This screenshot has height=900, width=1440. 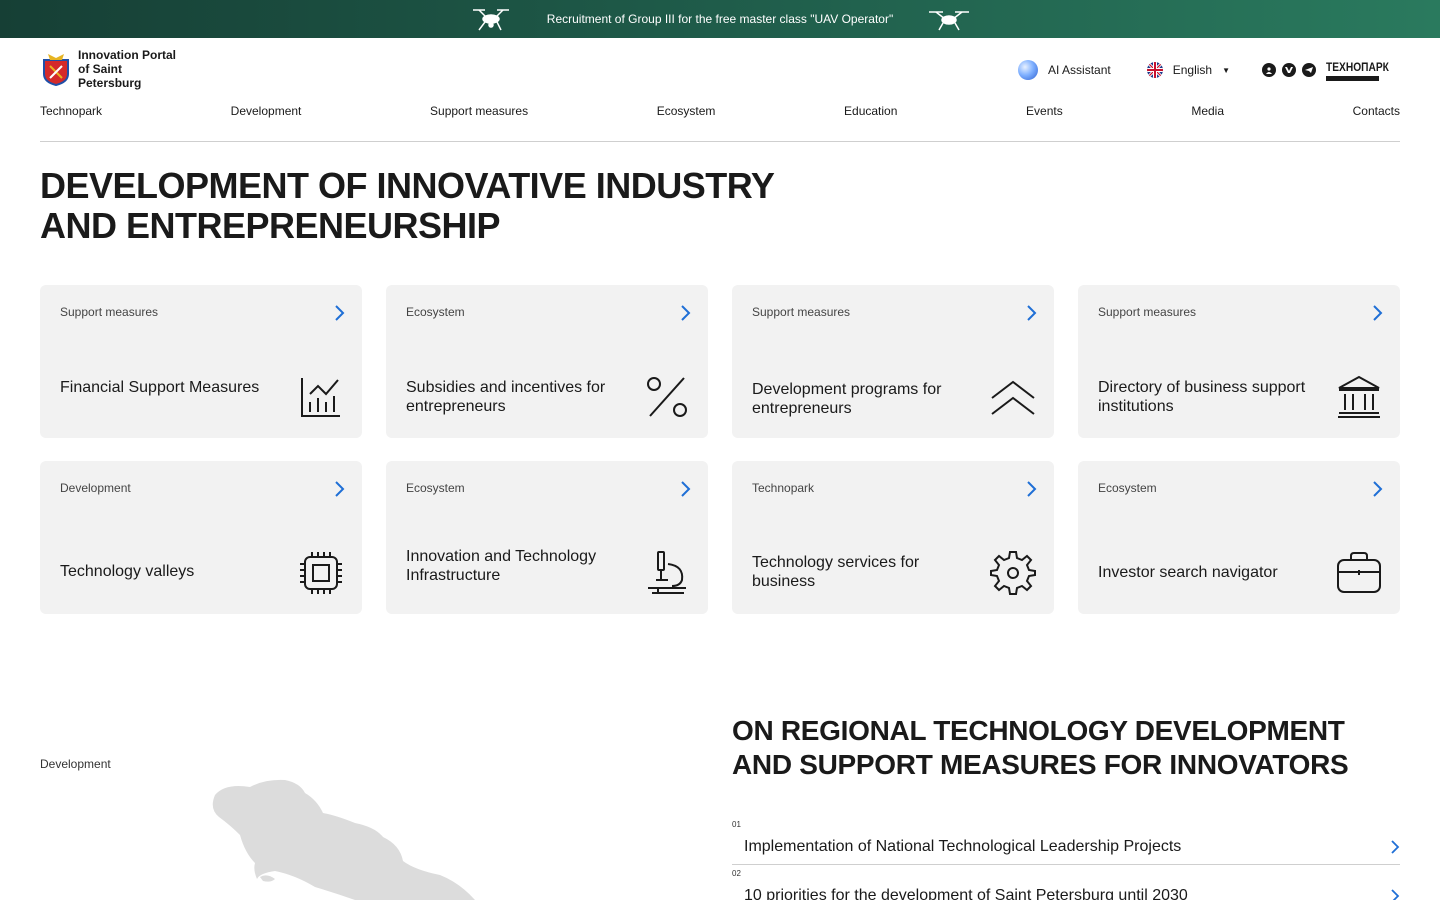 I want to click on nav-item-ecosystem: Ecosystem, so click(x=686, y=111).